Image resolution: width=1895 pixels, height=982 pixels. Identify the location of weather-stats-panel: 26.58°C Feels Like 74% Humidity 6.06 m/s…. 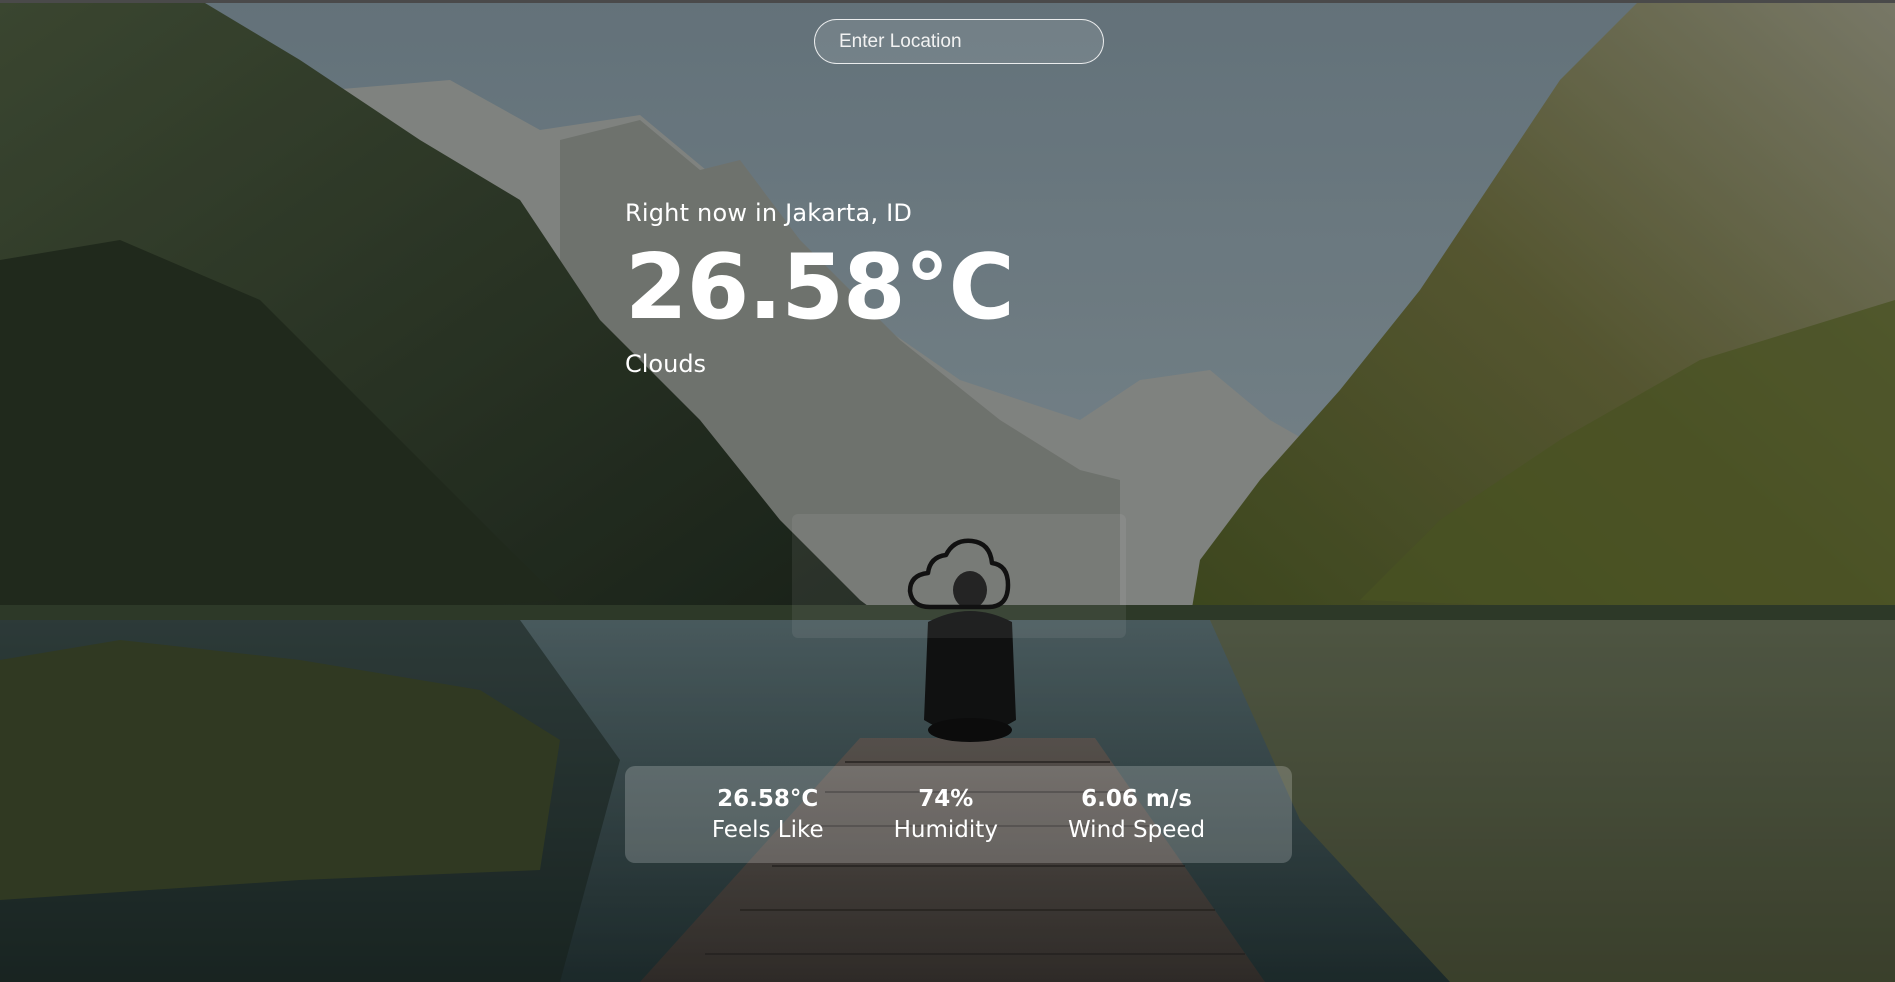
(958, 814).